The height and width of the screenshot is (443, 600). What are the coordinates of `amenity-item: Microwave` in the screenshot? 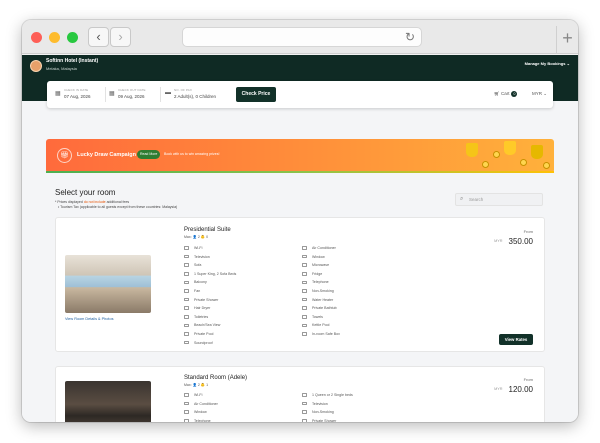 It's located at (315, 265).